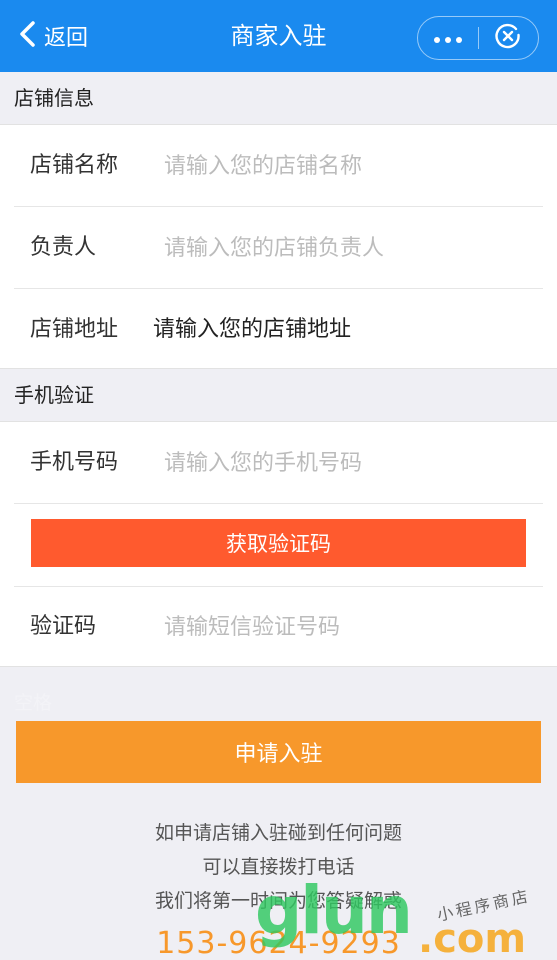 The width and height of the screenshot is (557, 960). Describe the element at coordinates (278, 395) in the screenshot. I see `section-header-phone-verify: 手机验证` at that location.